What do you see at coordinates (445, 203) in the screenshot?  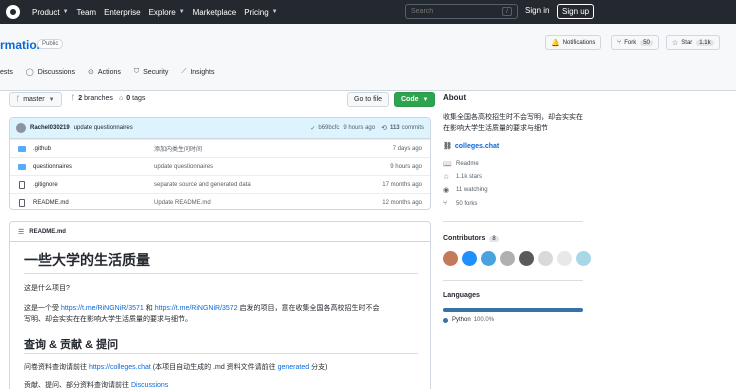 I see `fork-icon: ⑂` at bounding box center [445, 203].